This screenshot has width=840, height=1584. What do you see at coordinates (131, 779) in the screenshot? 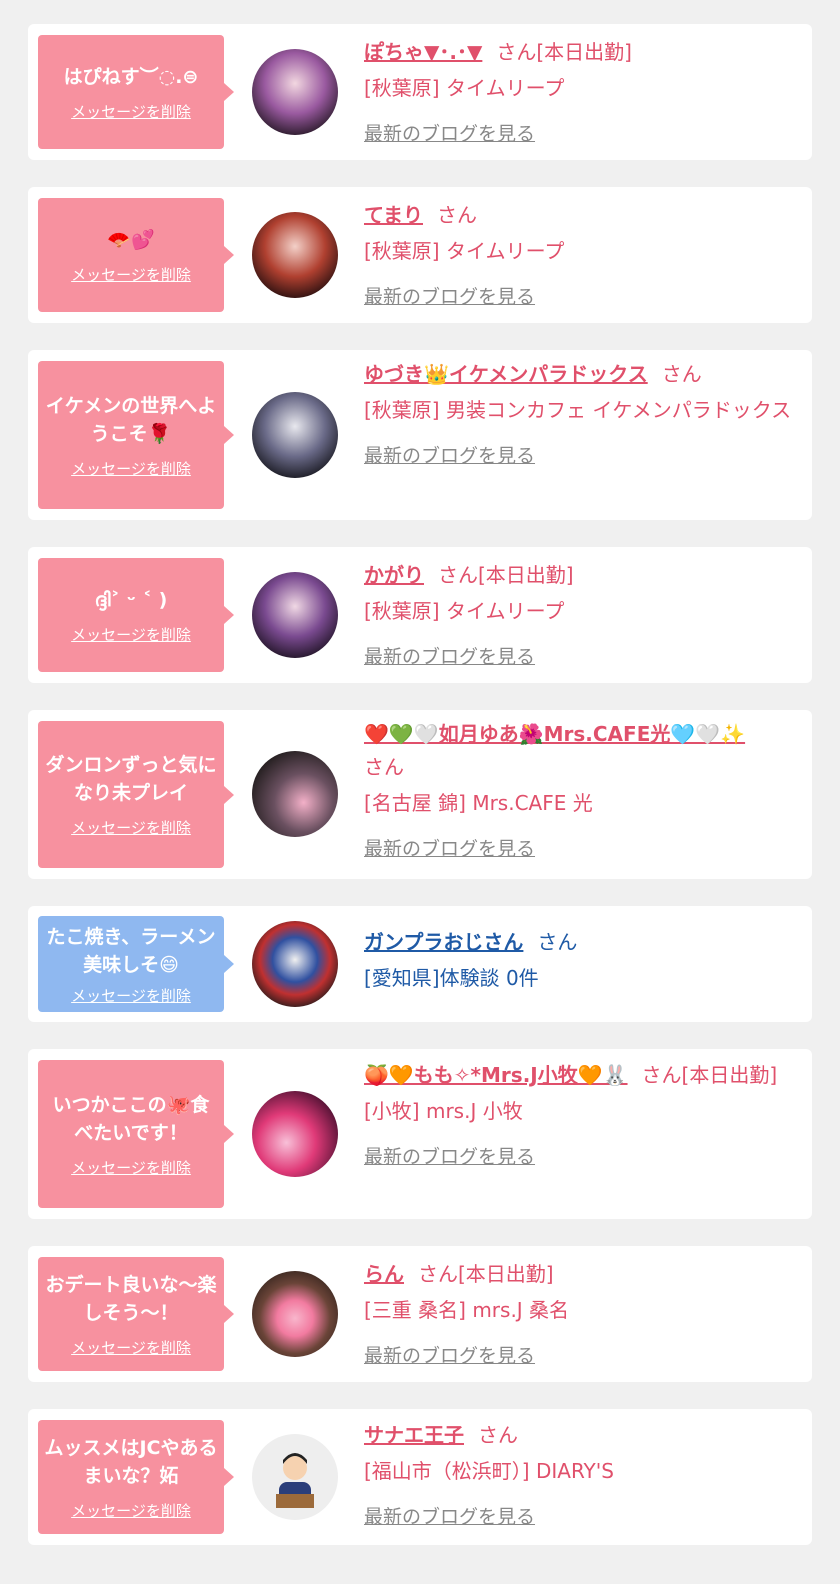
I see `message-text: ダンロンずっと気になり未プレイ` at bounding box center [131, 779].